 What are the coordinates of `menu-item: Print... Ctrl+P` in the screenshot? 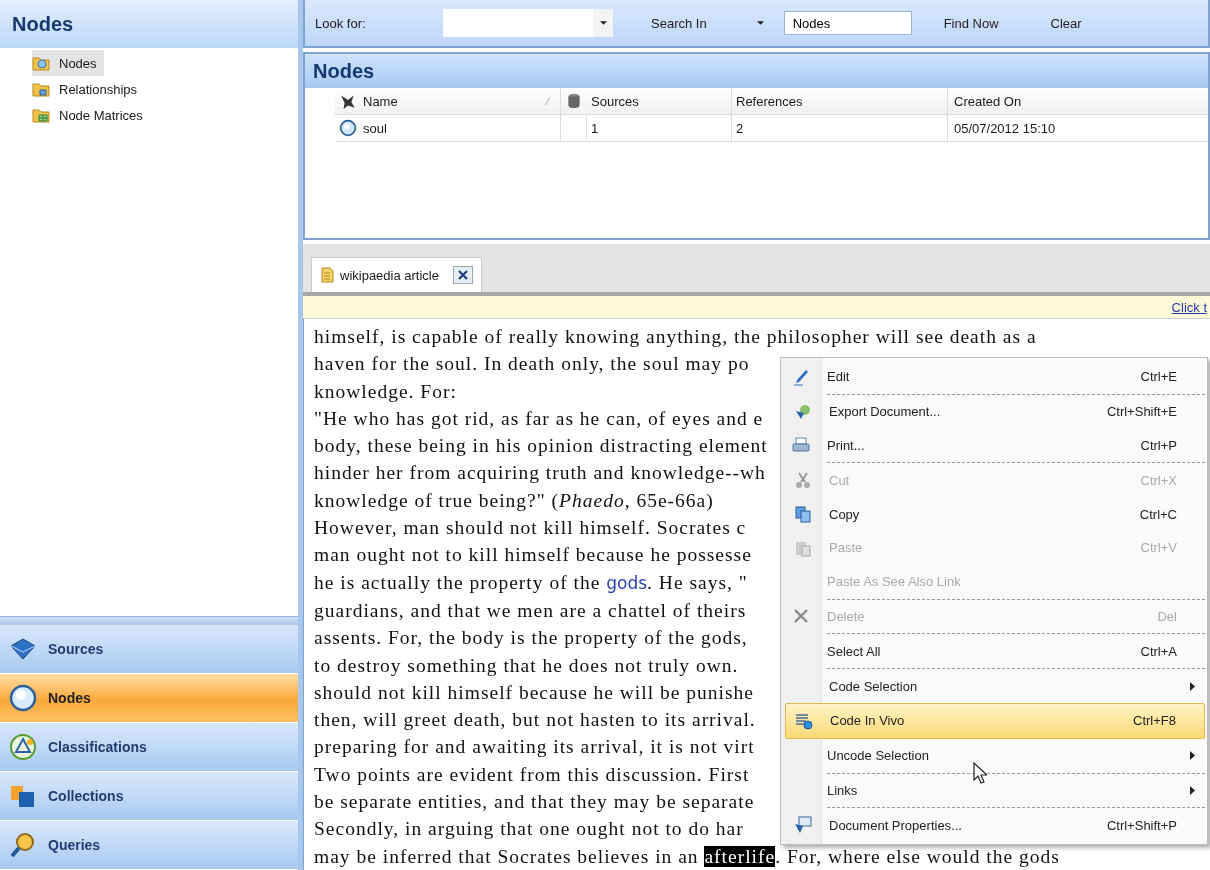 It's located at (1016, 446).